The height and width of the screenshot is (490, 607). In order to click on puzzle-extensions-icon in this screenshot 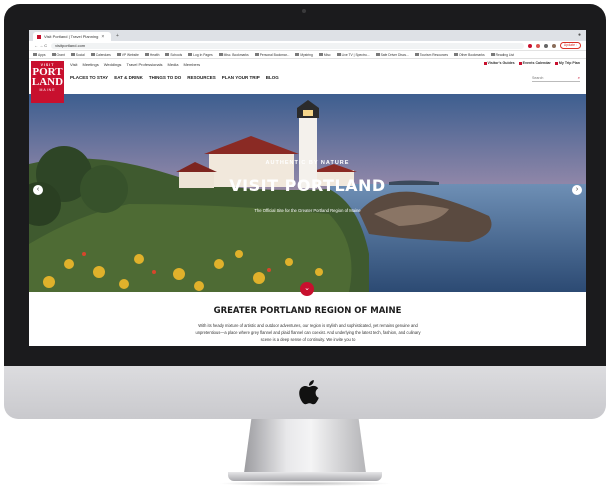, I will do `click(545, 45)`.